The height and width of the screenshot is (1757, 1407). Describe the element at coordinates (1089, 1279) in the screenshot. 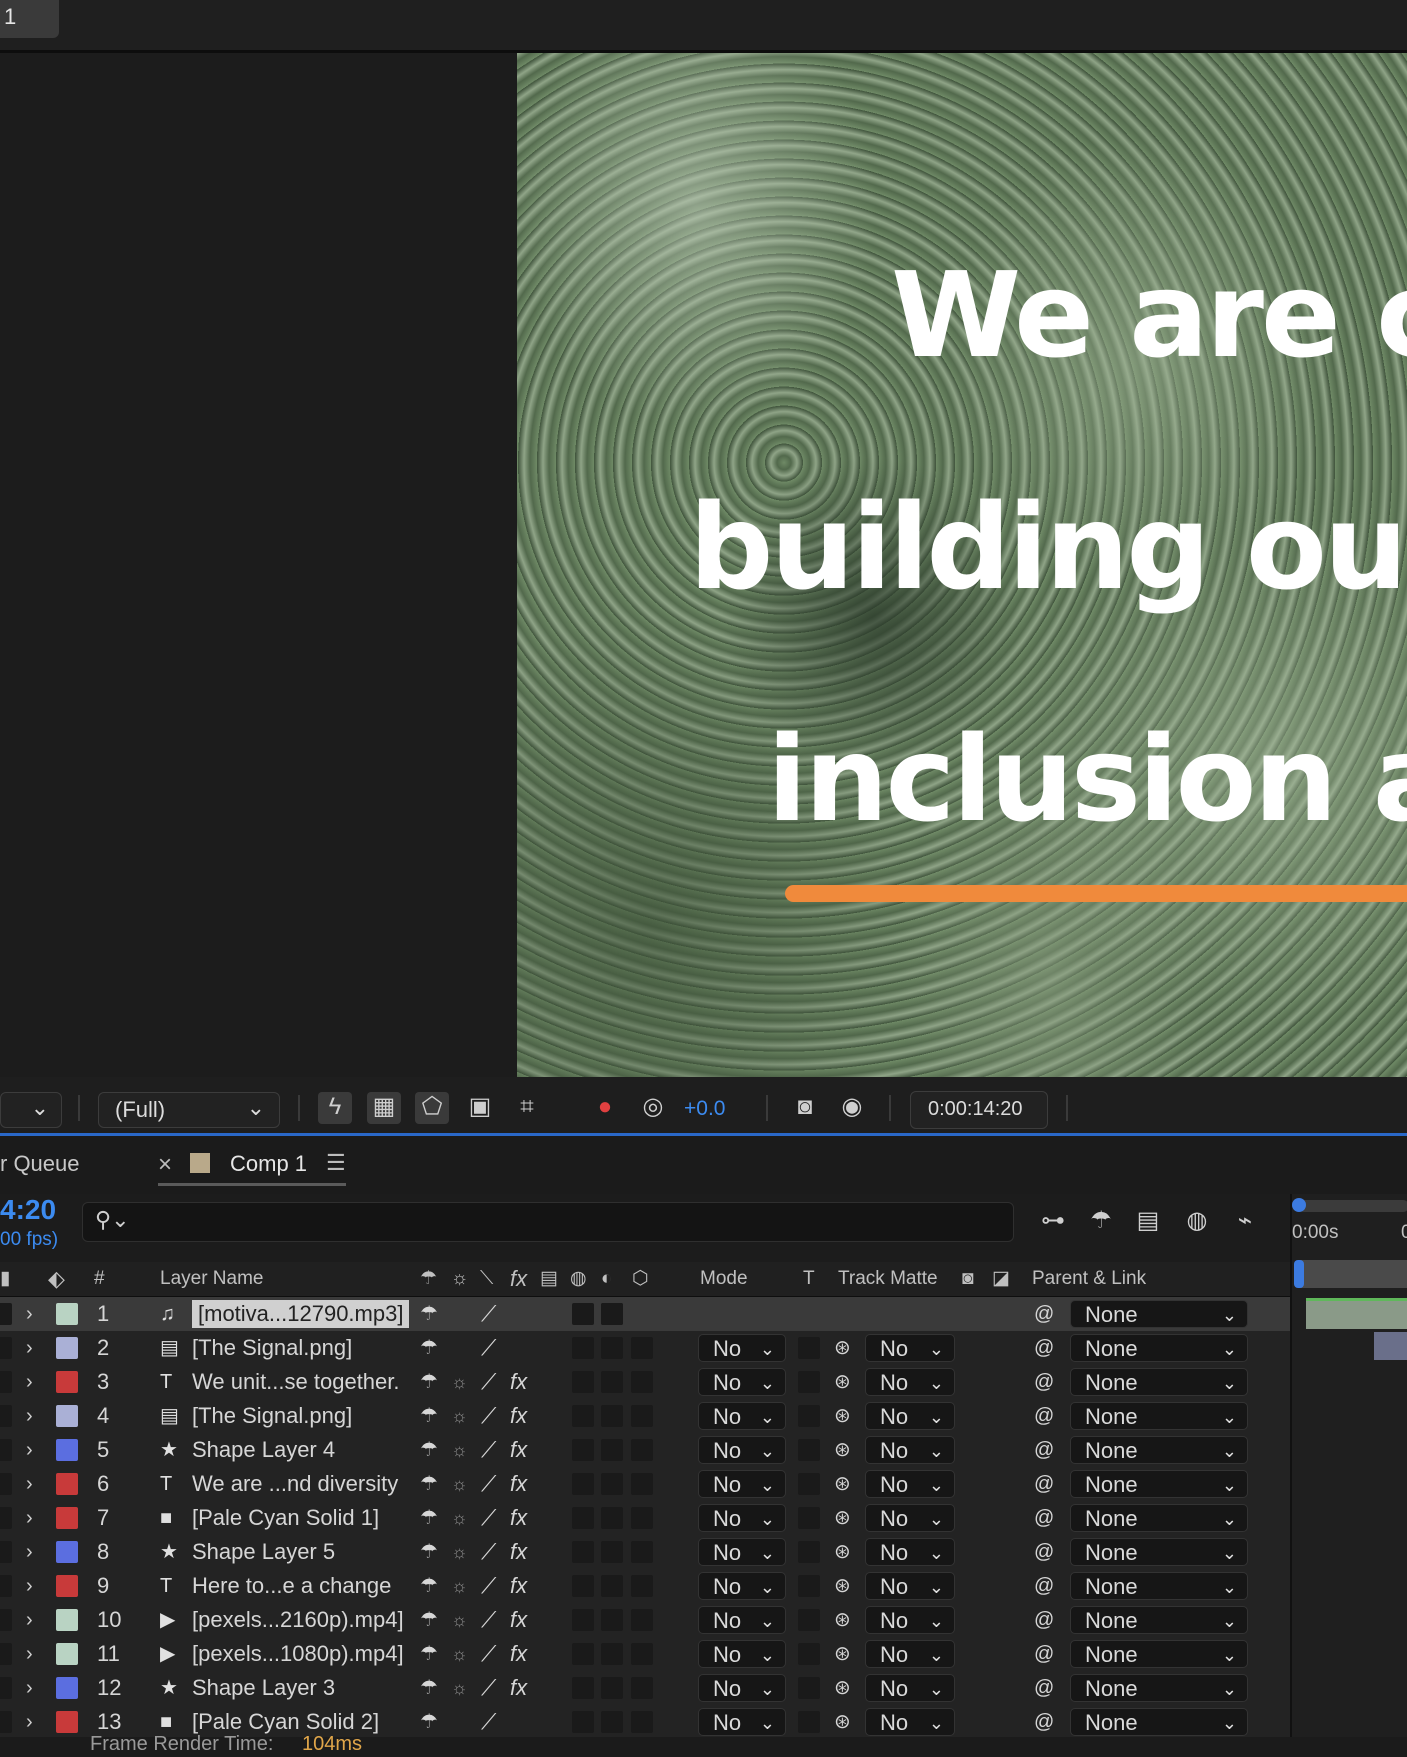

I see `column-parent-link: Parent & Link` at that location.